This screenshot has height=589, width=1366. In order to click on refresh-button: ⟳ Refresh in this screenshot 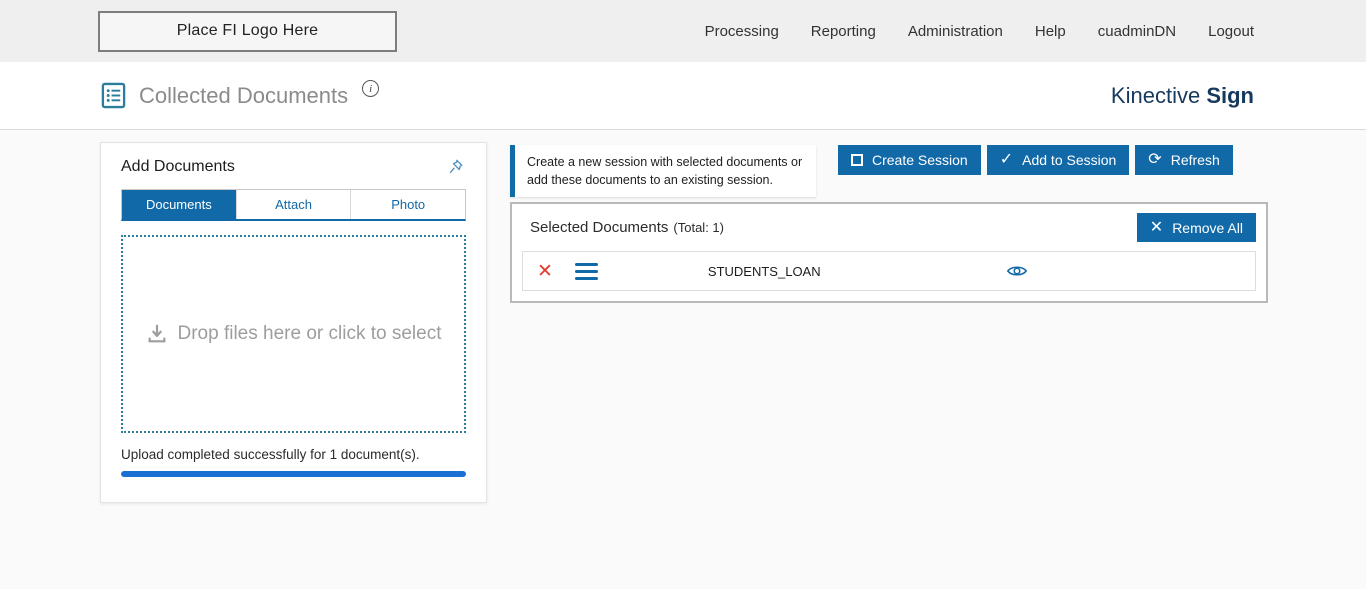, I will do `click(1184, 160)`.